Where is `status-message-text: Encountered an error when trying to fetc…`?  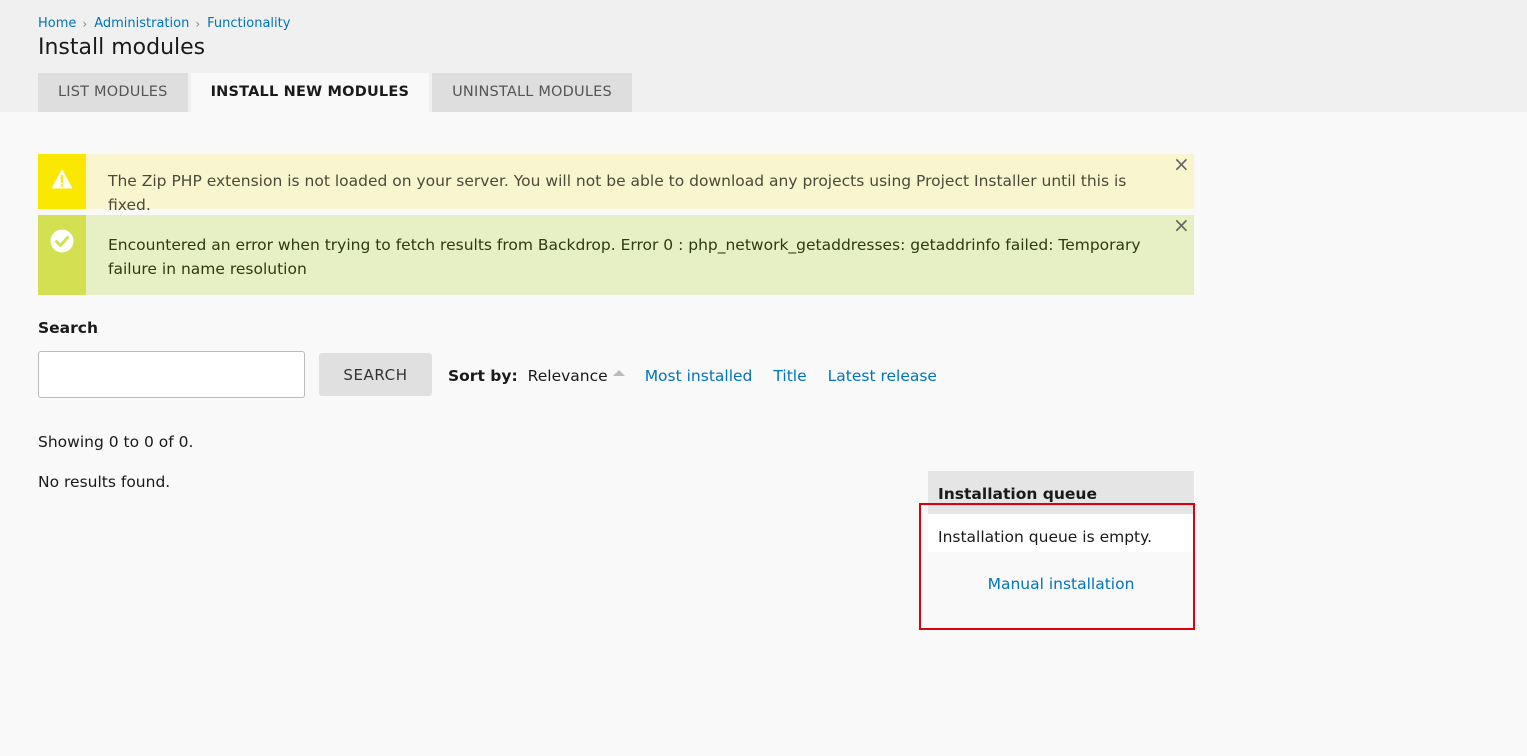
status-message-text: Encountered an error when trying to fetc… is located at coordinates (624, 257).